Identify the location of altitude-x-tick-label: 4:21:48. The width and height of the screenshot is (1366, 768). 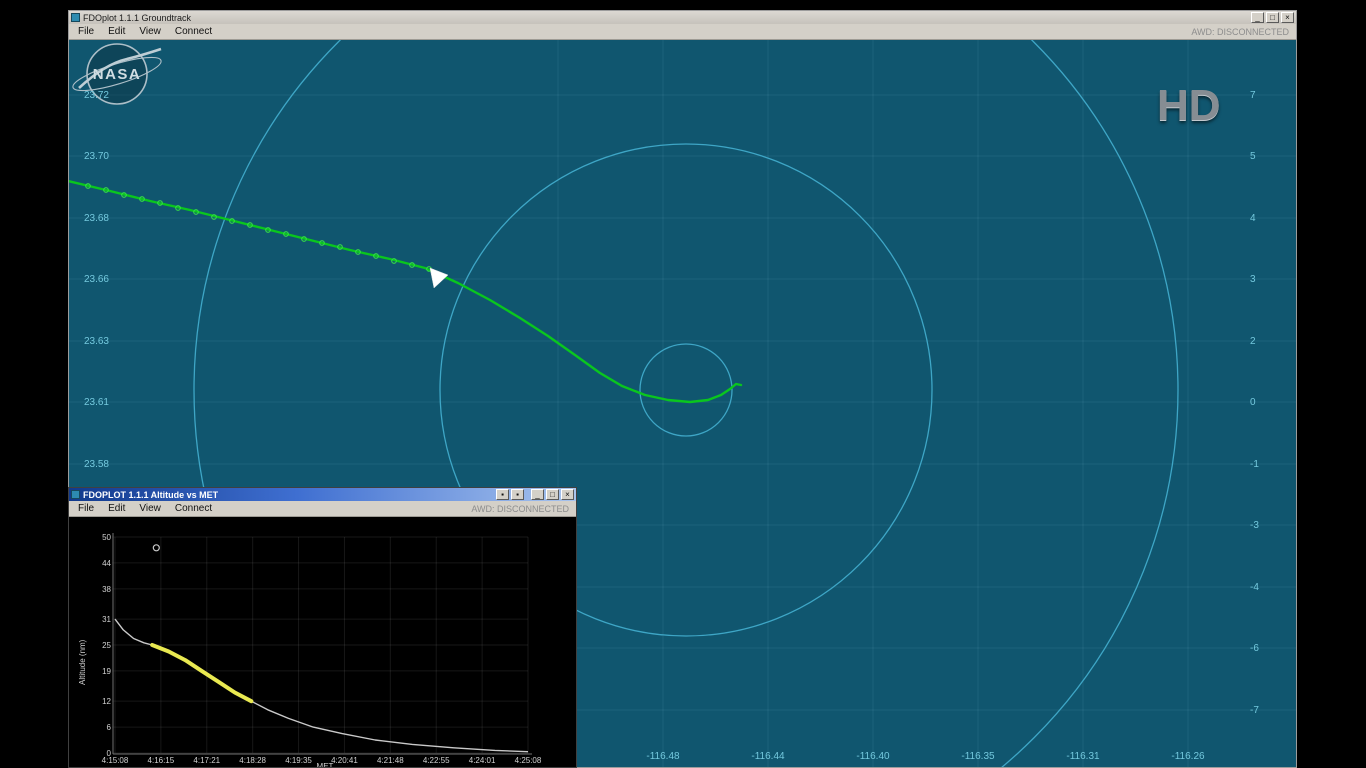
(390, 760).